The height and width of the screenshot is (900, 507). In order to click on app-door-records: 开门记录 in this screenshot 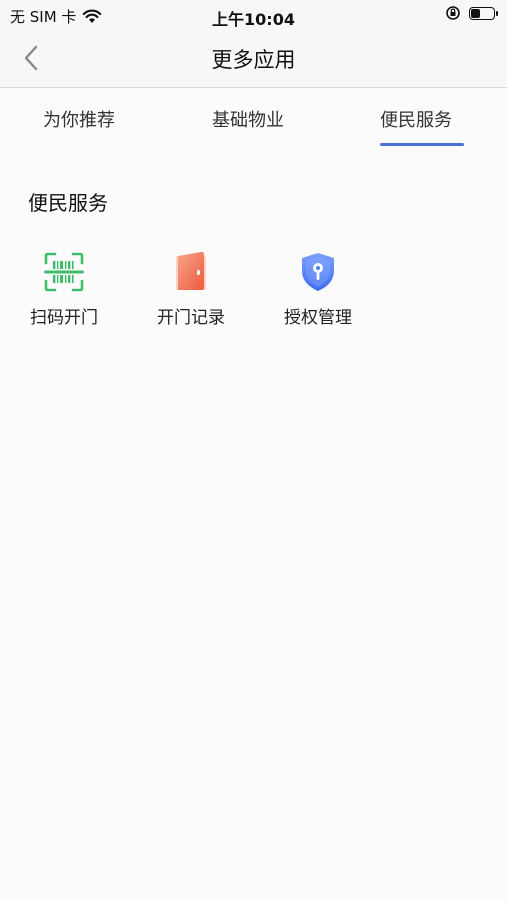, I will do `click(191, 289)`.